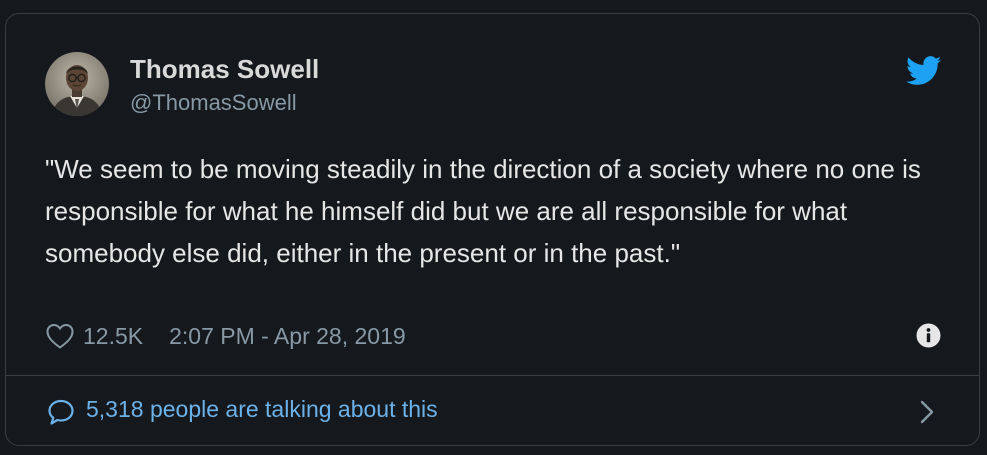  Describe the element at coordinates (61, 412) in the screenshot. I see `speech-bubble-icon` at that location.